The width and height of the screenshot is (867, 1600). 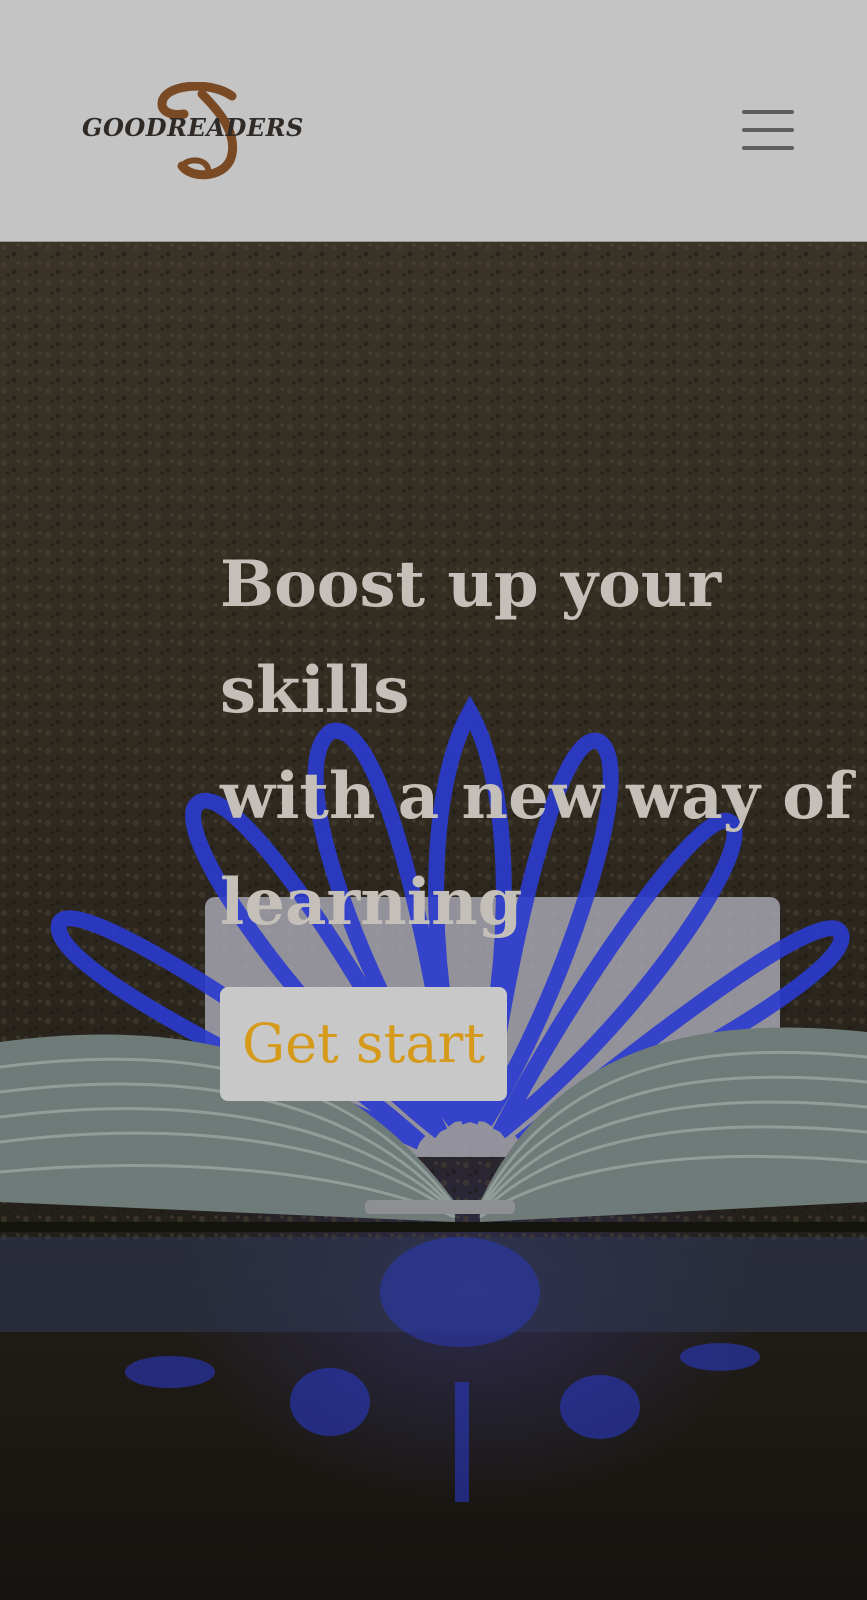 What do you see at coordinates (193, 127) in the screenshot?
I see `logo-wordmark: GOODREADERS` at bounding box center [193, 127].